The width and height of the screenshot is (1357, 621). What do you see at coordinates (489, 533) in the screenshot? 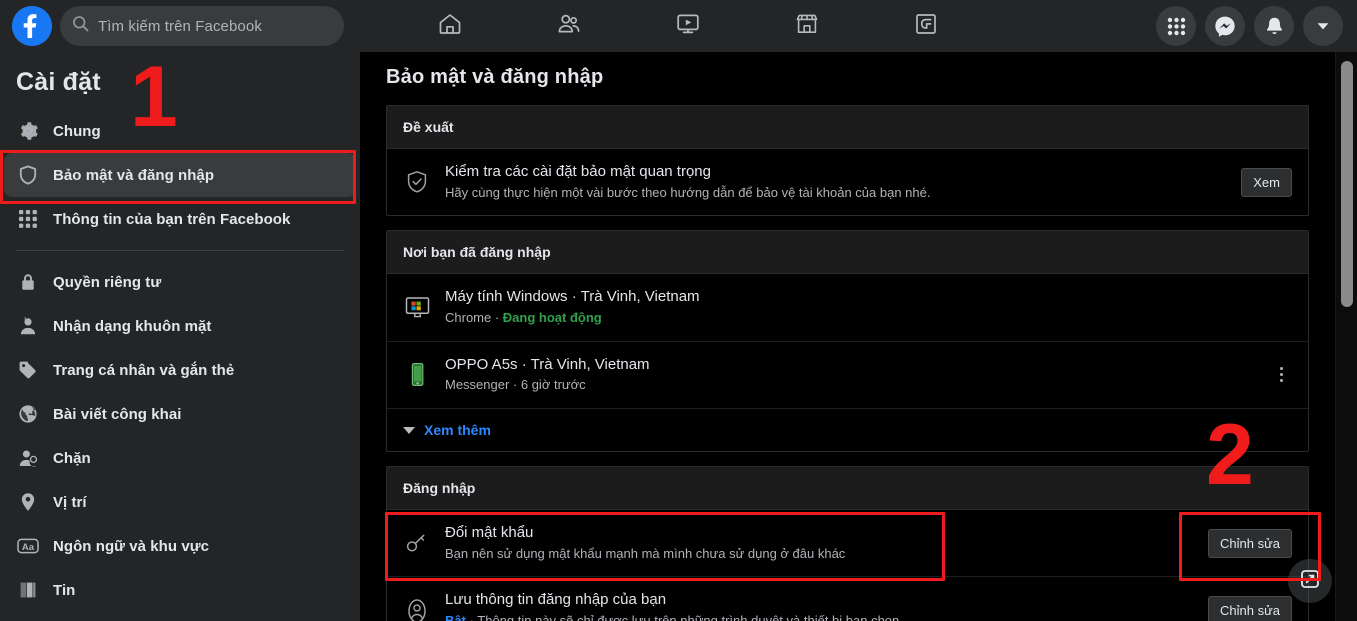
I see `row-title: Đổi mật khẩu` at bounding box center [489, 533].